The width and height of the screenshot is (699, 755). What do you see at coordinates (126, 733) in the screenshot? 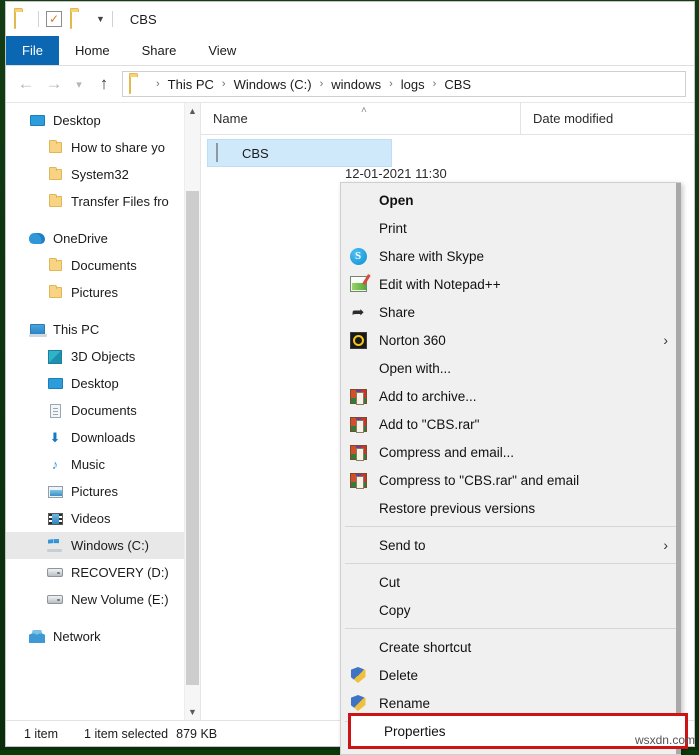
I see `status-selection: 1 item selected` at bounding box center [126, 733].